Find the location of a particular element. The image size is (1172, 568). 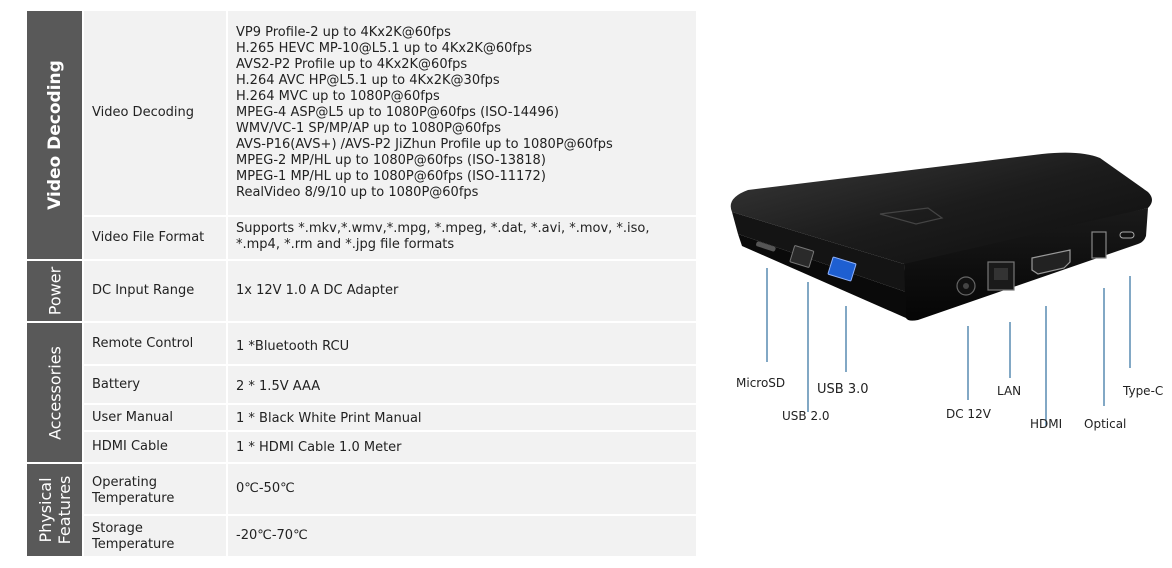

category-video-decoding: Video Decoding is located at coordinates (54, 135).